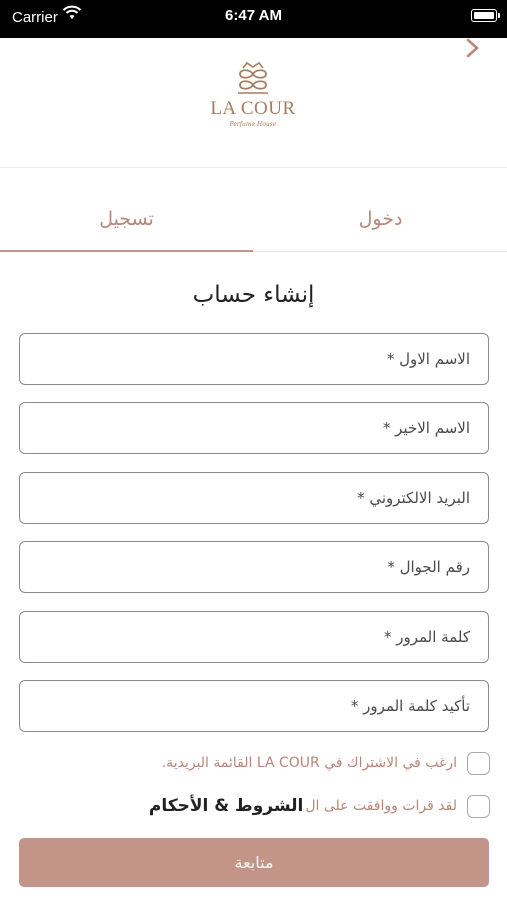  What do you see at coordinates (126, 210) in the screenshot?
I see `tab-register: تسجيل` at bounding box center [126, 210].